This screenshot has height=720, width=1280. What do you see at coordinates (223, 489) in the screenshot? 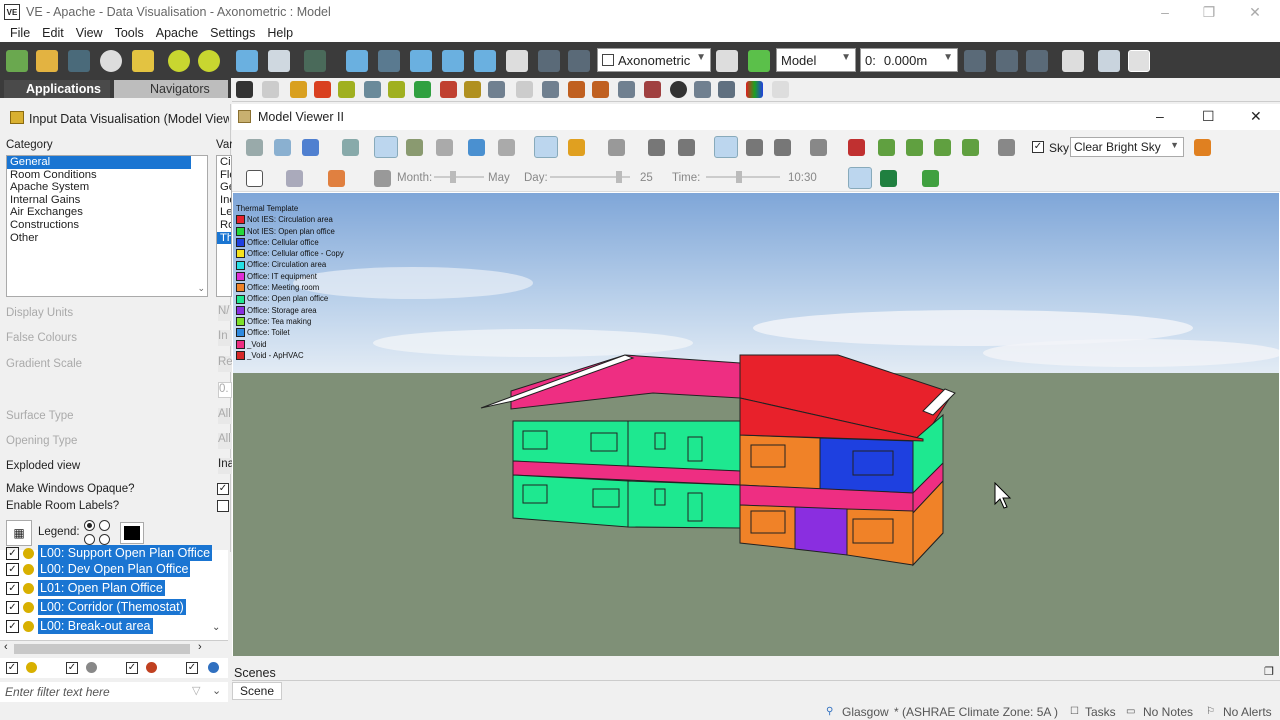
I see `windows-opaque-checkbox: ✓` at bounding box center [223, 489].